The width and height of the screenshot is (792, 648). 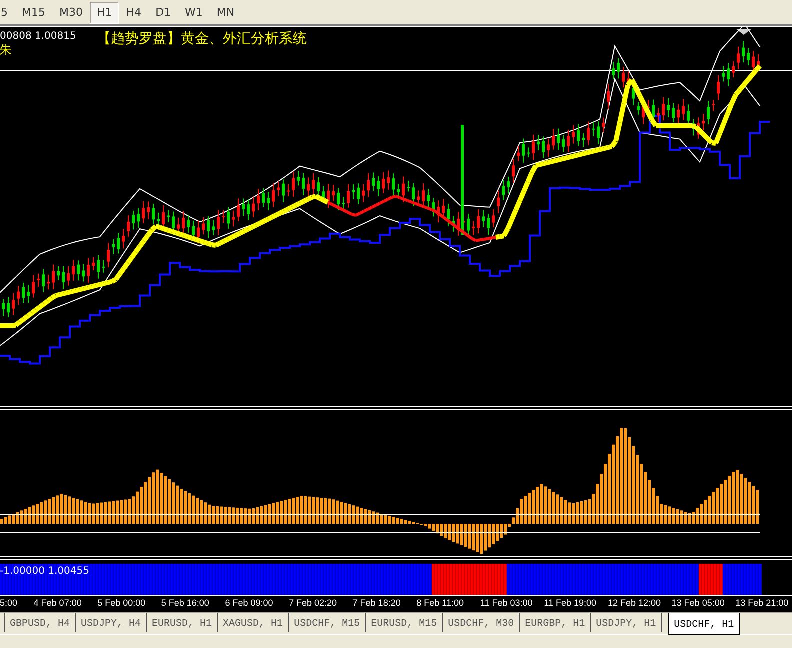 I want to click on timeframe-button: M15, so click(x=33, y=13).